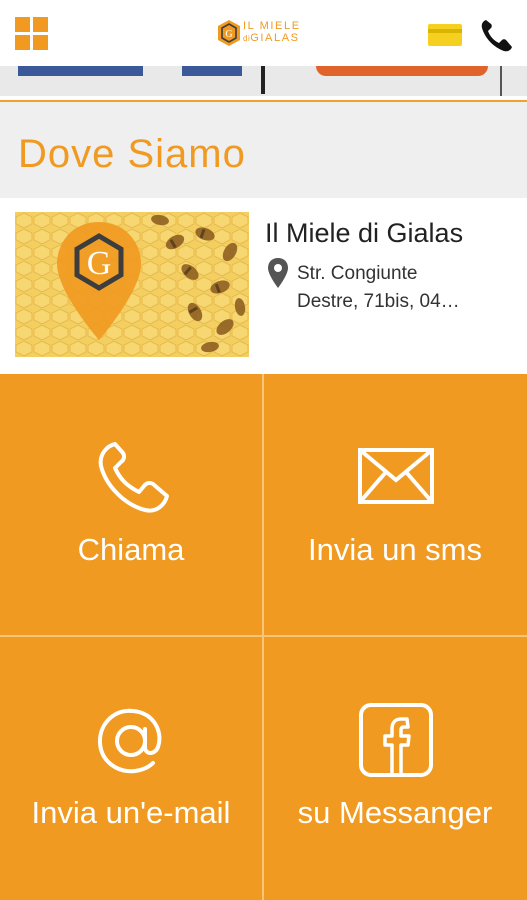 This screenshot has height=900, width=527. Describe the element at coordinates (272, 26) in the screenshot. I see `logo-line1: IL MIELE` at that location.